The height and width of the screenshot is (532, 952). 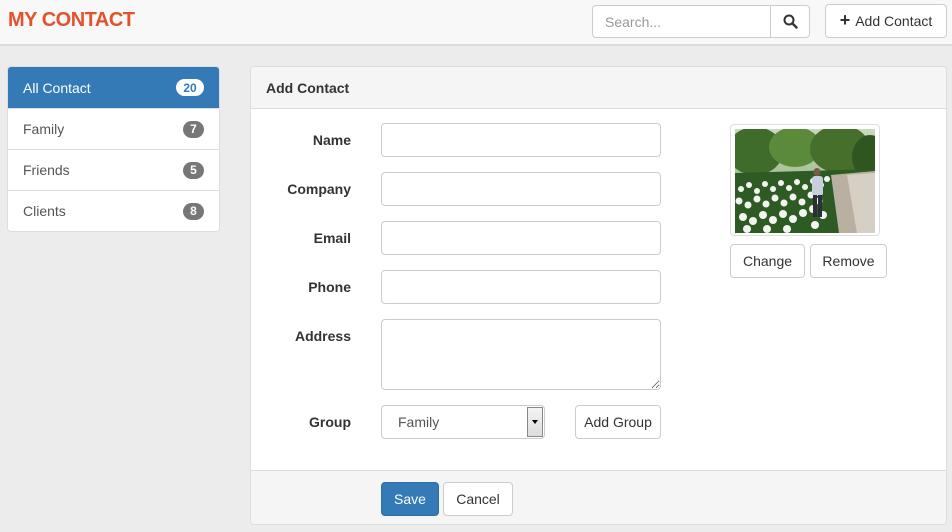 What do you see at coordinates (535, 422) in the screenshot?
I see `chevron-down-icon` at bounding box center [535, 422].